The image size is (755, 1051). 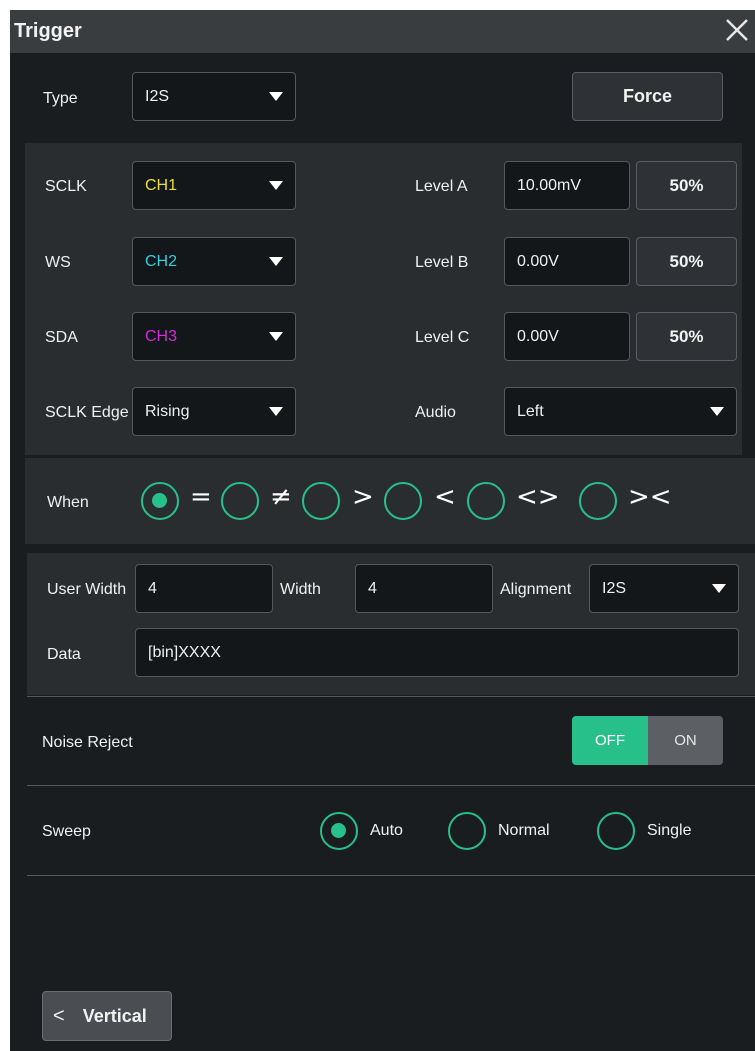 What do you see at coordinates (321, 501) in the screenshot?
I see `when-radio-greater` at bounding box center [321, 501].